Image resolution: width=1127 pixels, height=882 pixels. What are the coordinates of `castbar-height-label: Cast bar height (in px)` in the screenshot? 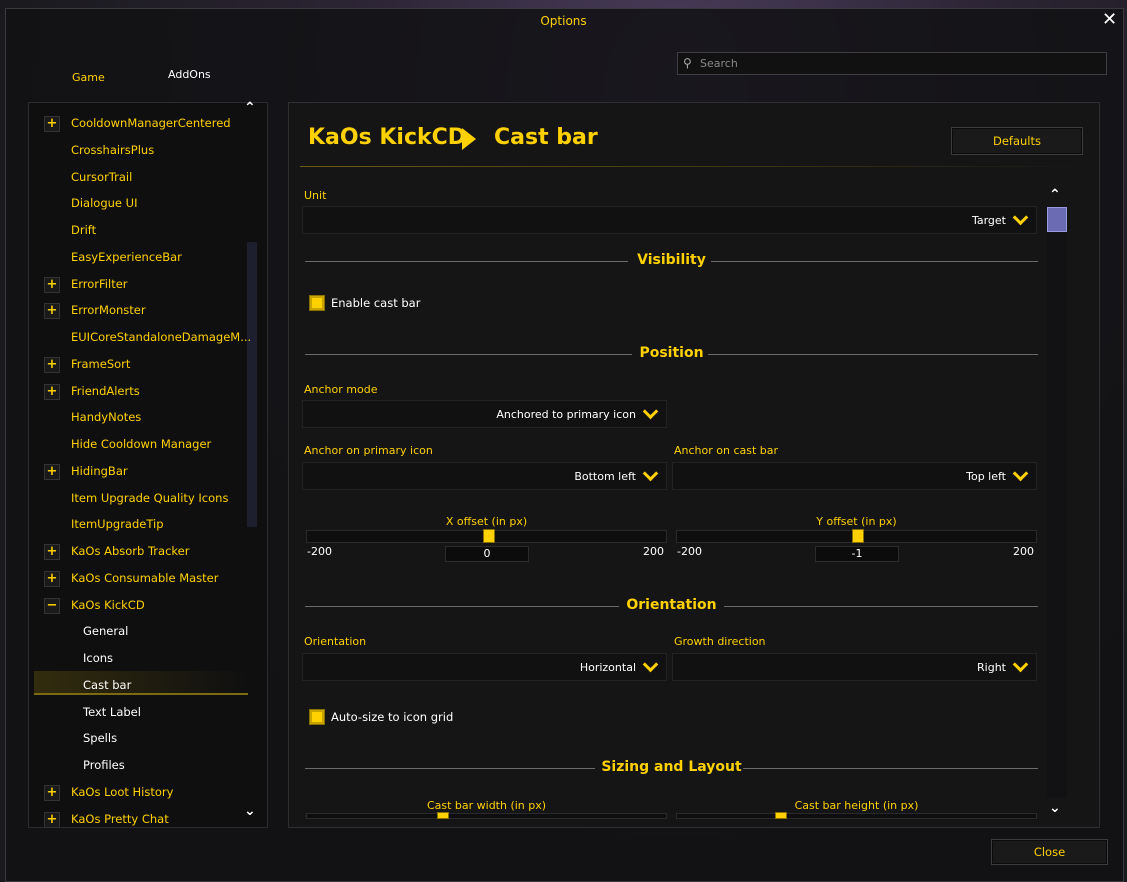 It's located at (856, 805).